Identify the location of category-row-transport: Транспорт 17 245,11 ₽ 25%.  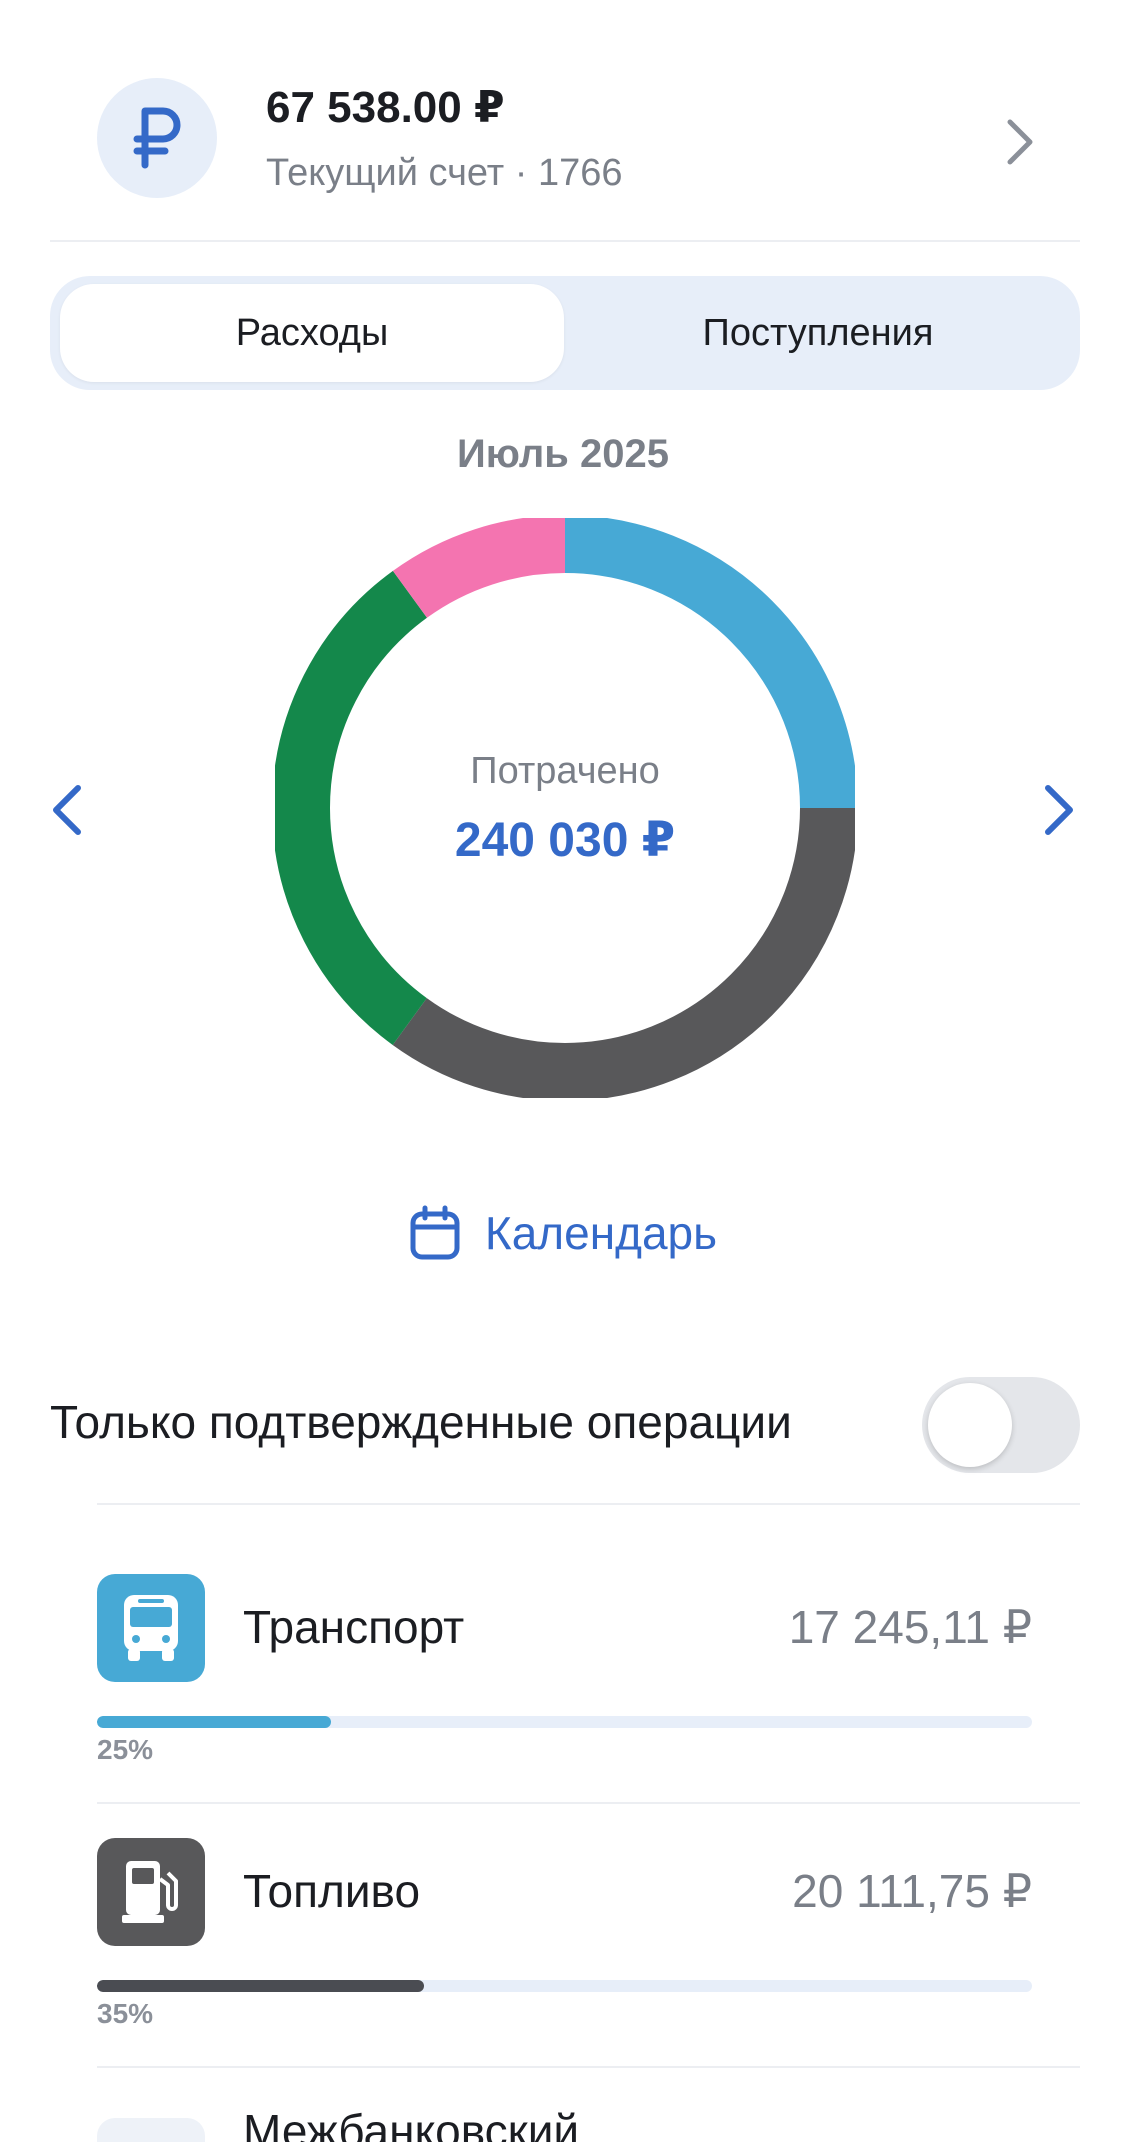
(588, 1690).